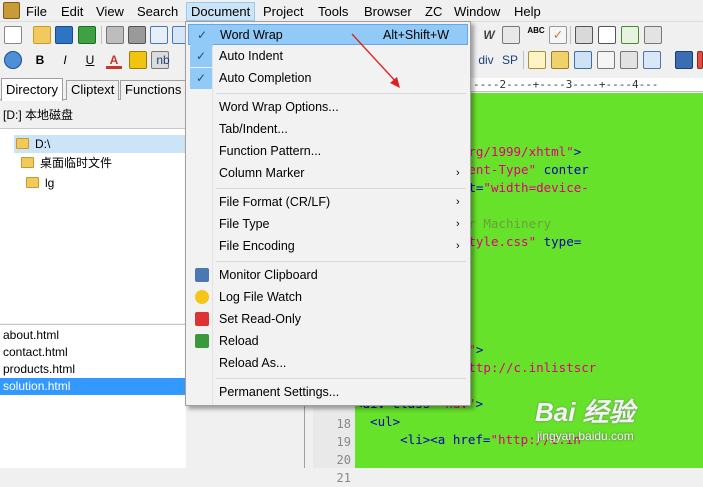  What do you see at coordinates (244, 224) in the screenshot?
I see `menu-item-label: File Type` at bounding box center [244, 224].